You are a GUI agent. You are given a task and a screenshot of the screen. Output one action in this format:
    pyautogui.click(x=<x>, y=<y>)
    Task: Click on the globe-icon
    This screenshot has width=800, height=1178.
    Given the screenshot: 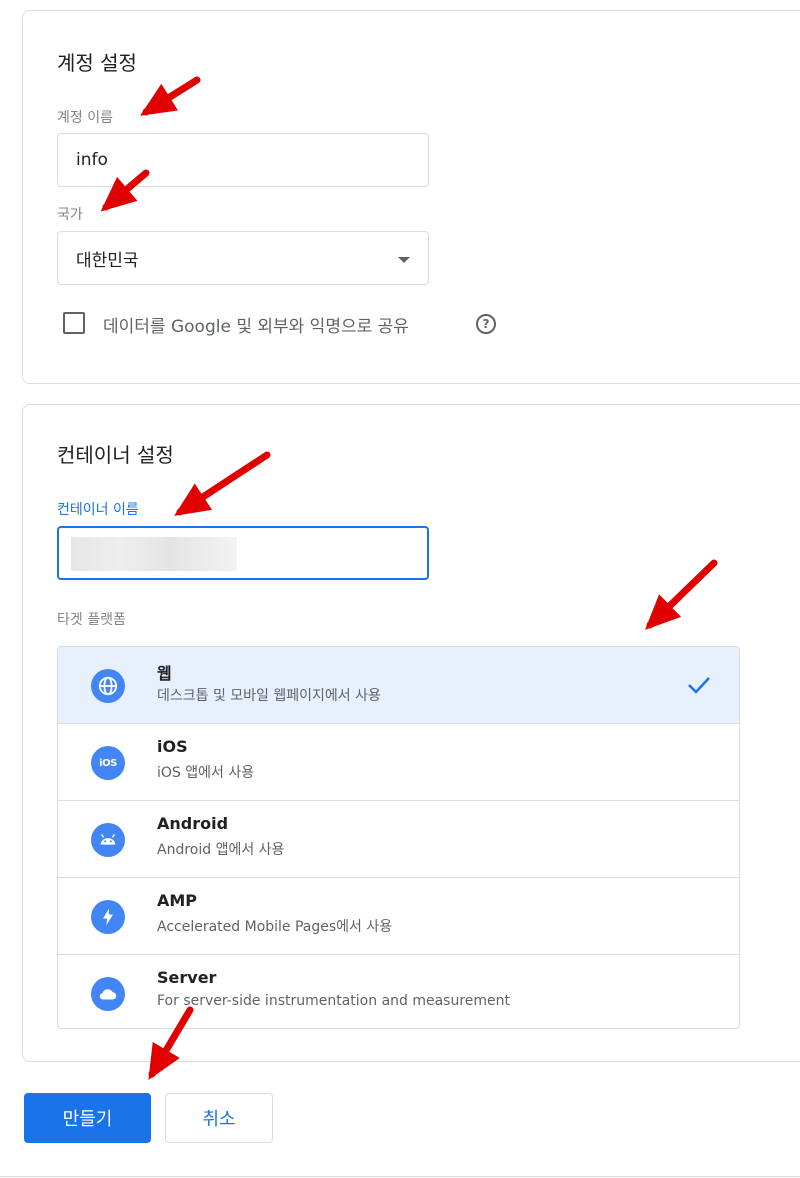 What is the action you would take?
    pyautogui.click(x=108, y=686)
    